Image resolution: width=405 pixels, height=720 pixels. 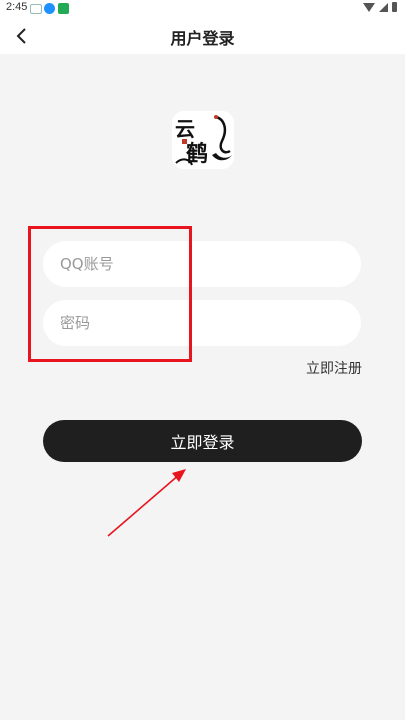 What do you see at coordinates (334, 368) in the screenshot?
I see `register-link: 立即注册` at bounding box center [334, 368].